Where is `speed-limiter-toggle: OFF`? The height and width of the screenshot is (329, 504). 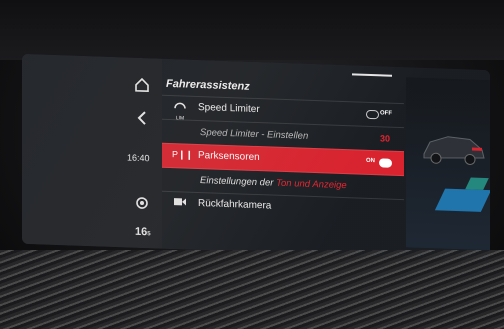 speed-limiter-toggle: OFF is located at coordinates (379, 114).